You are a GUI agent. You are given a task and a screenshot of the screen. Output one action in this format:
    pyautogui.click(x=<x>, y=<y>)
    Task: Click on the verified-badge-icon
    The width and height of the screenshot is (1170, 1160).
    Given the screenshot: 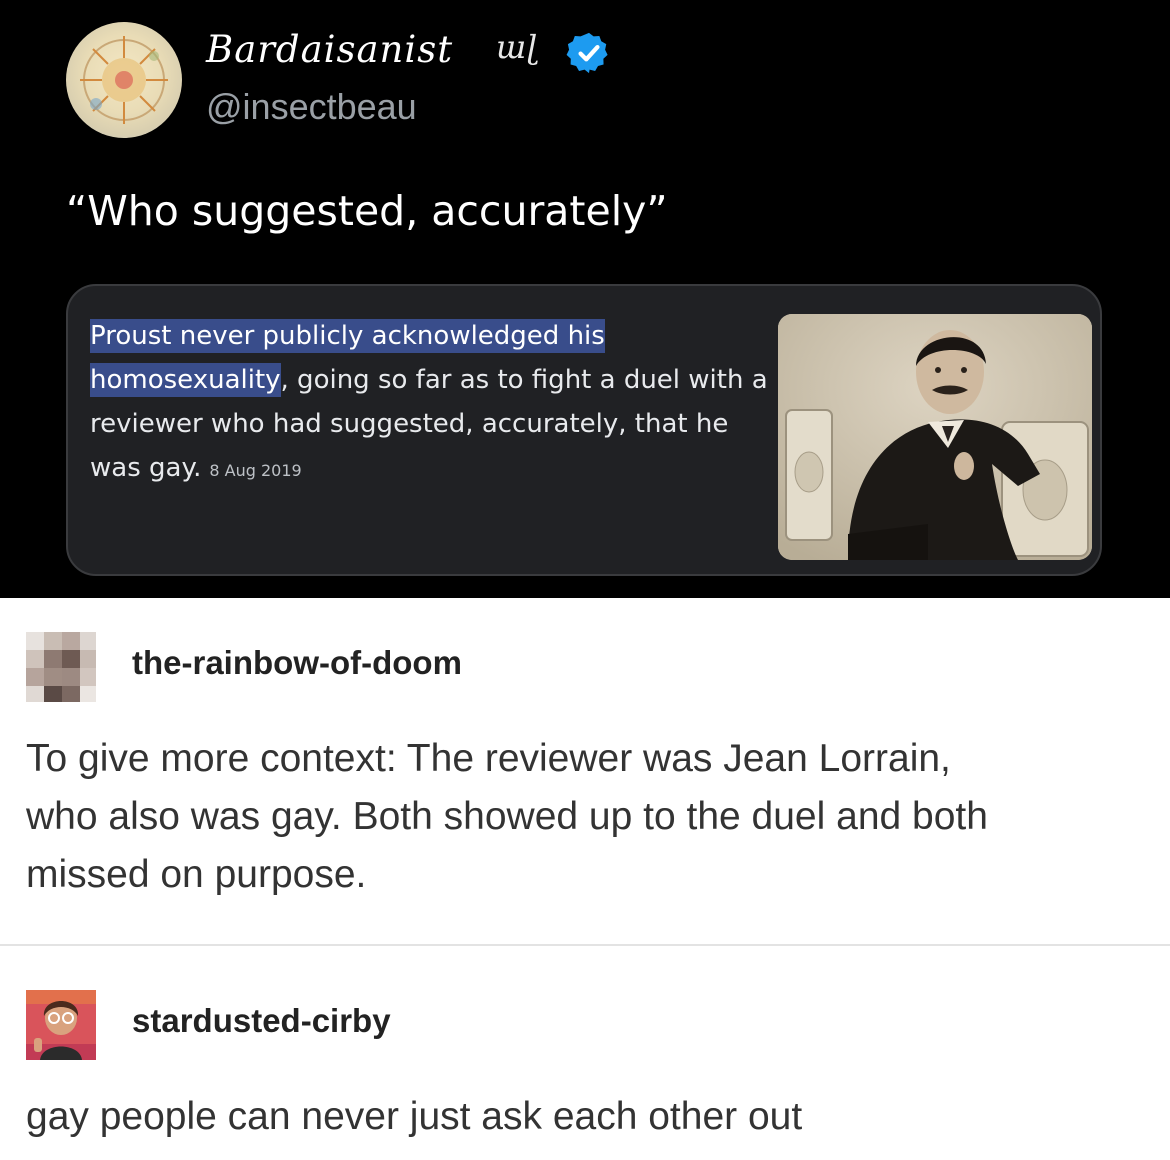 What is the action you would take?
    pyautogui.click(x=587, y=53)
    